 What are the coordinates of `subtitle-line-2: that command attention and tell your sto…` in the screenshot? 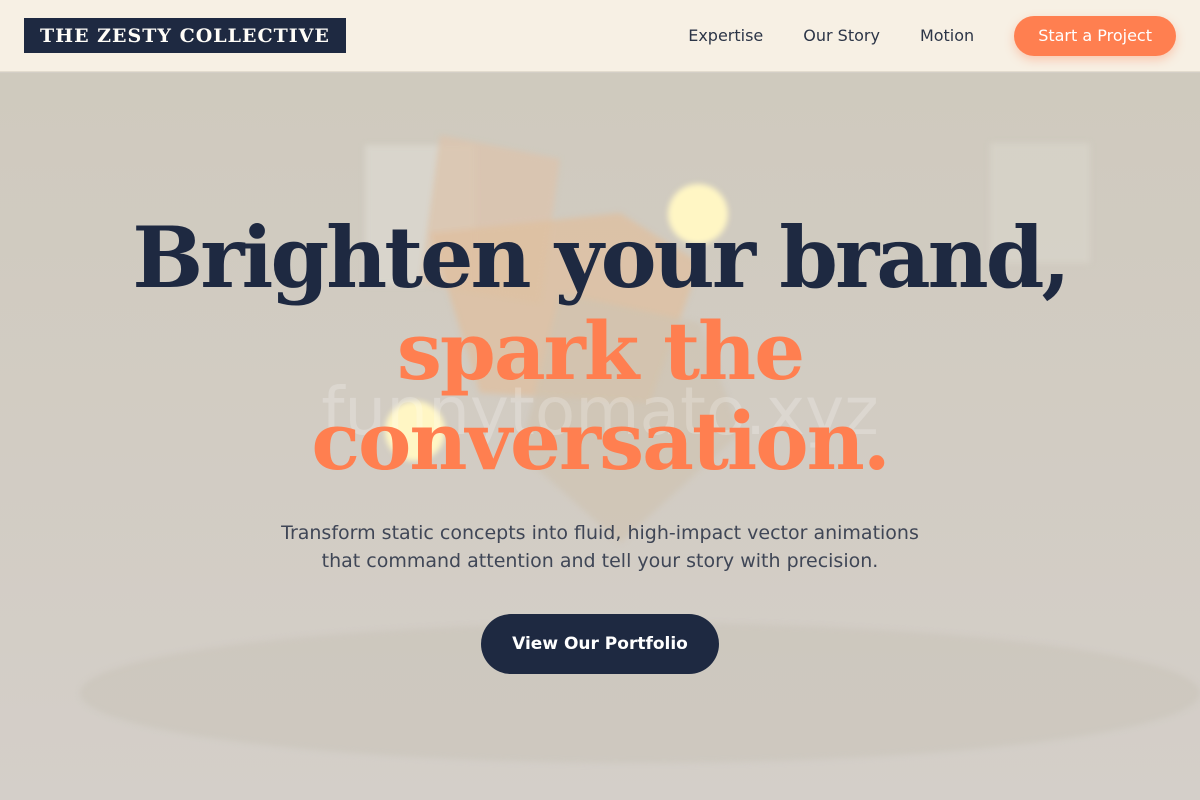 It's located at (600, 561).